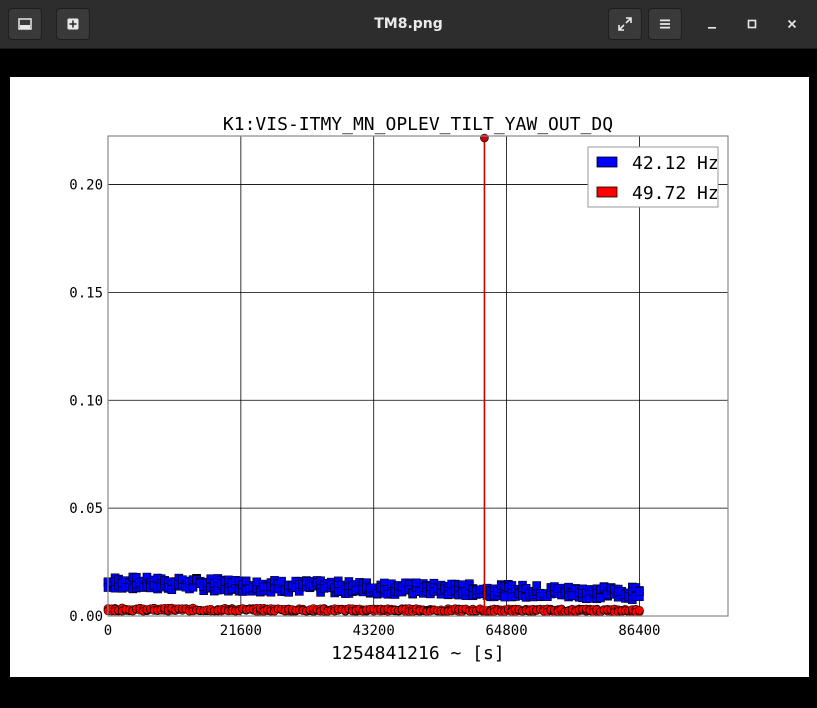 This screenshot has height=708, width=817. I want to click on y-tick-labels: 0.00 0.05 0.10 0.15 0.20, so click(86, 401).